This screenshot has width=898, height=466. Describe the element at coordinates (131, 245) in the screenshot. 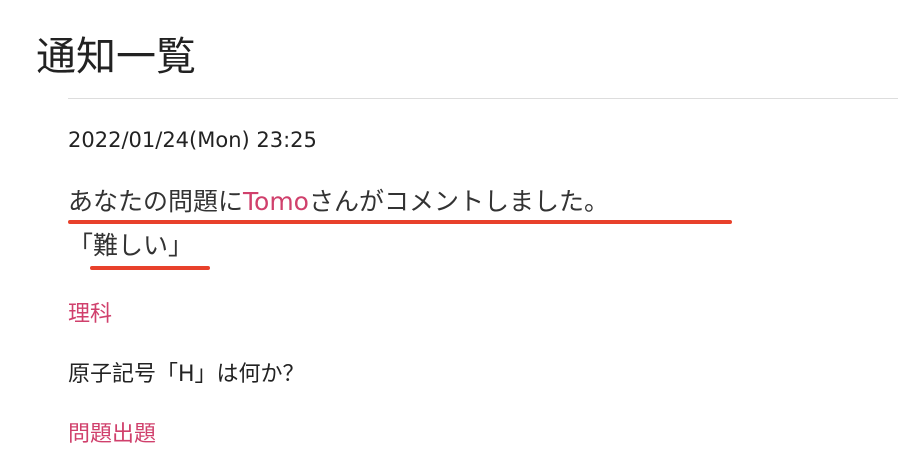

I see `comment-text: 「難しい」` at that location.